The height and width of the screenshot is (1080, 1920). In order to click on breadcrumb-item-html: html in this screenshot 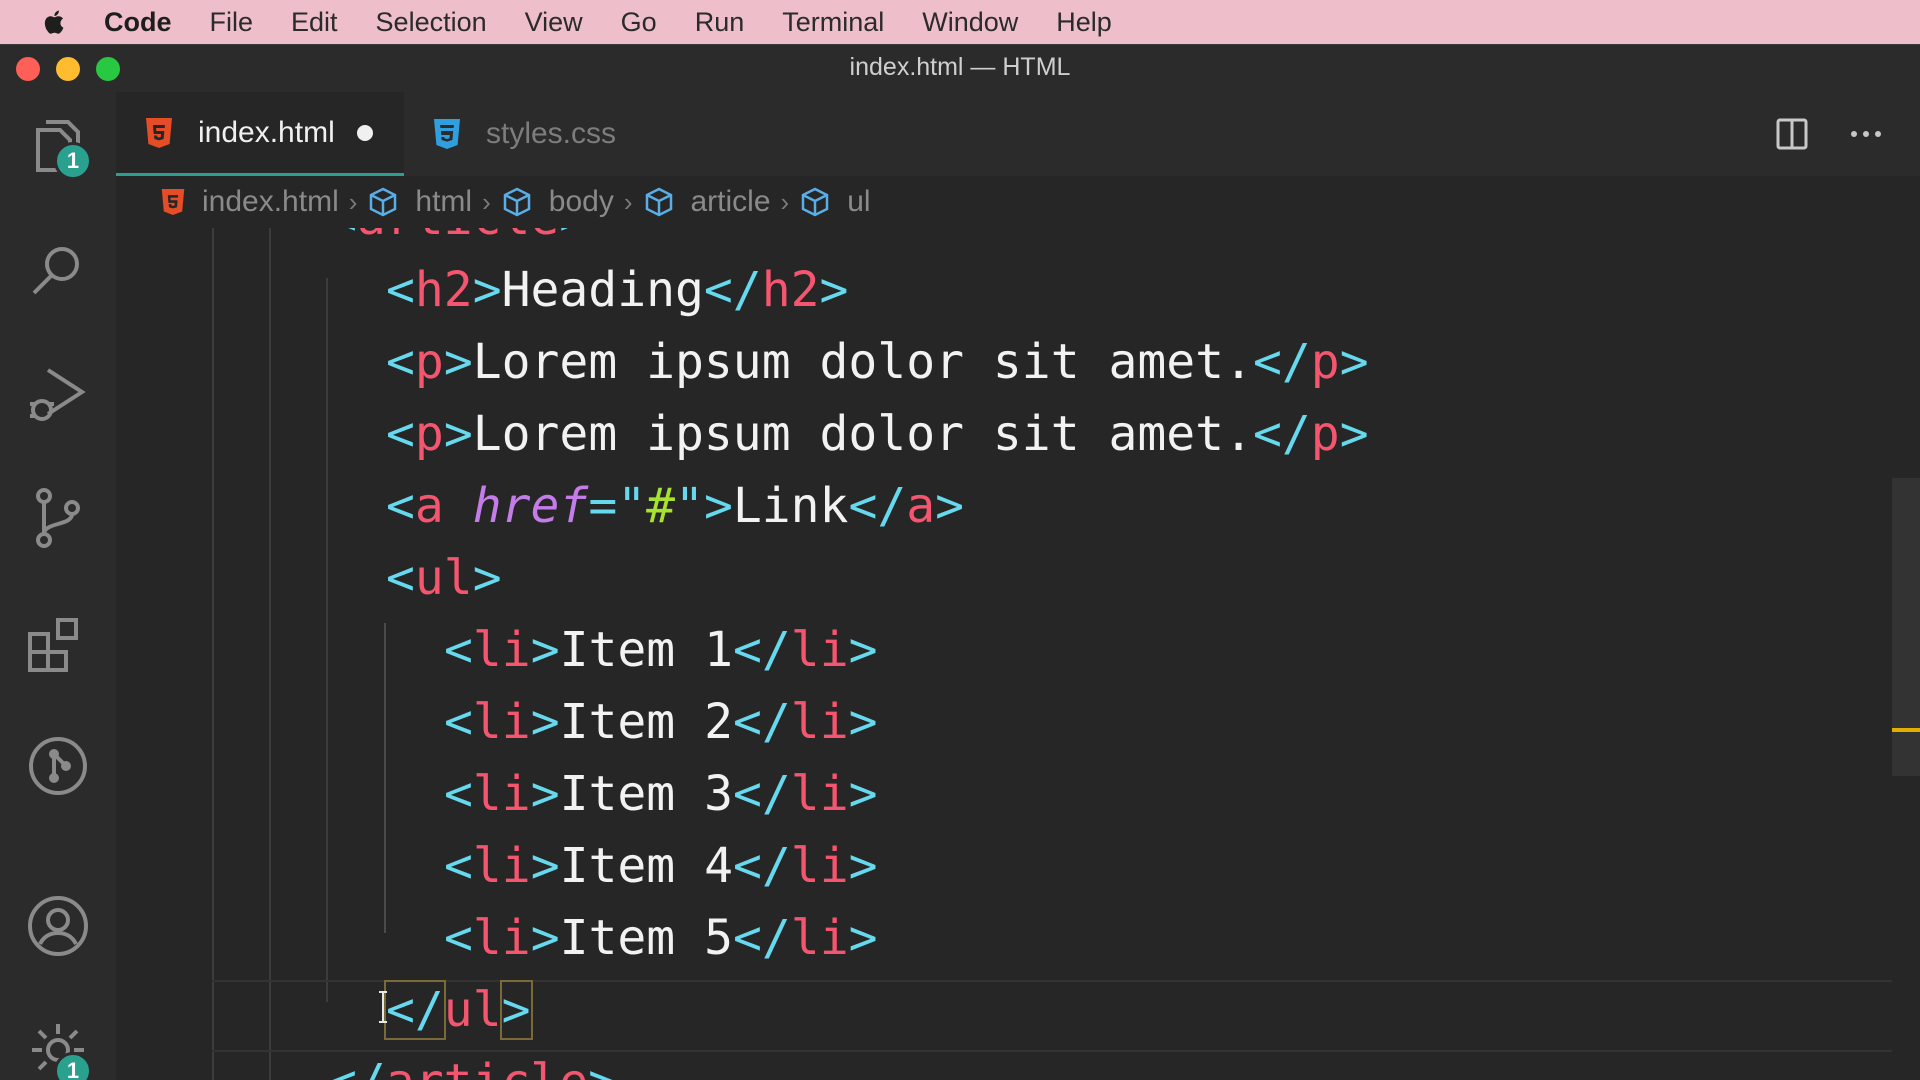, I will do `click(419, 202)`.